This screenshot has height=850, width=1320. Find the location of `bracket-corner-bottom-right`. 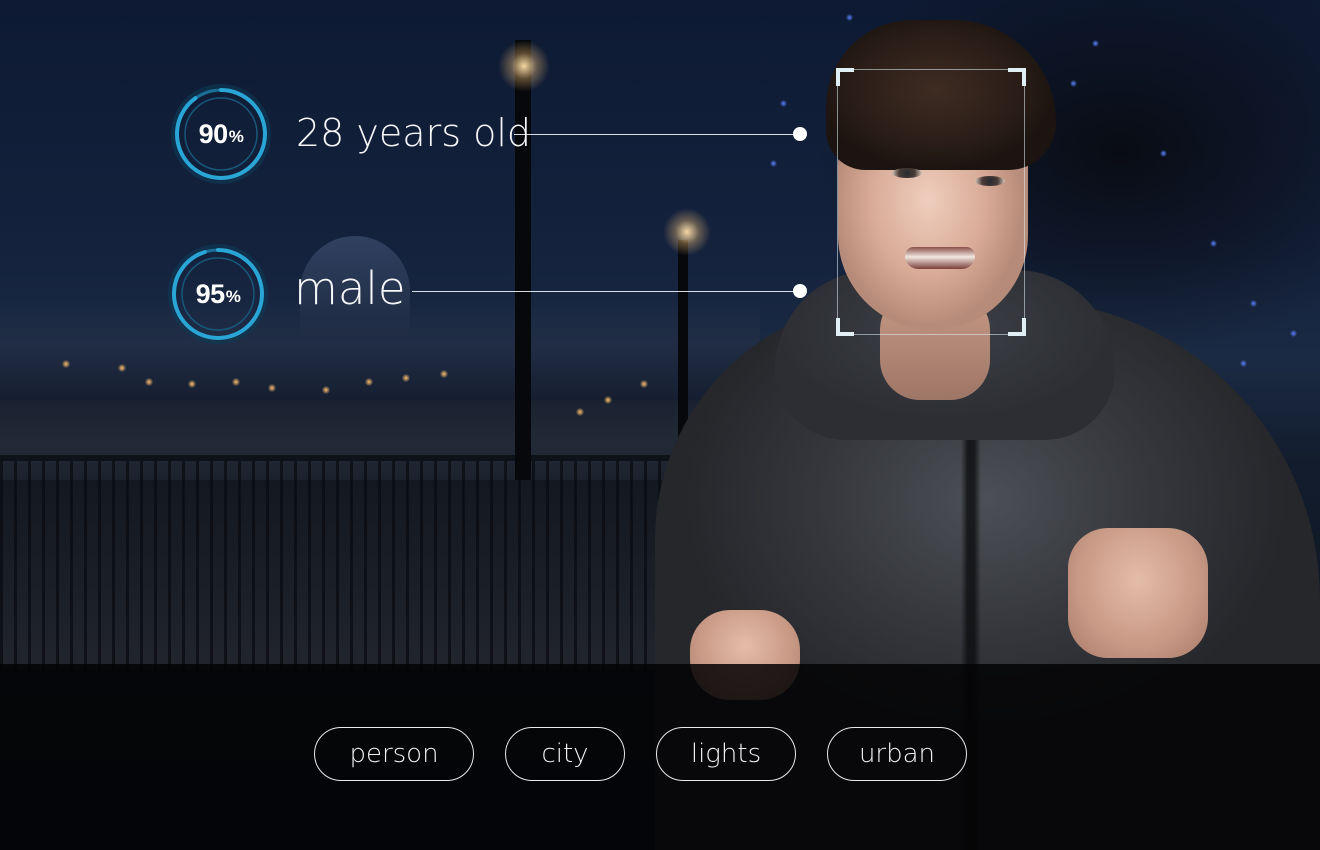

bracket-corner-bottom-right is located at coordinates (1017, 327).